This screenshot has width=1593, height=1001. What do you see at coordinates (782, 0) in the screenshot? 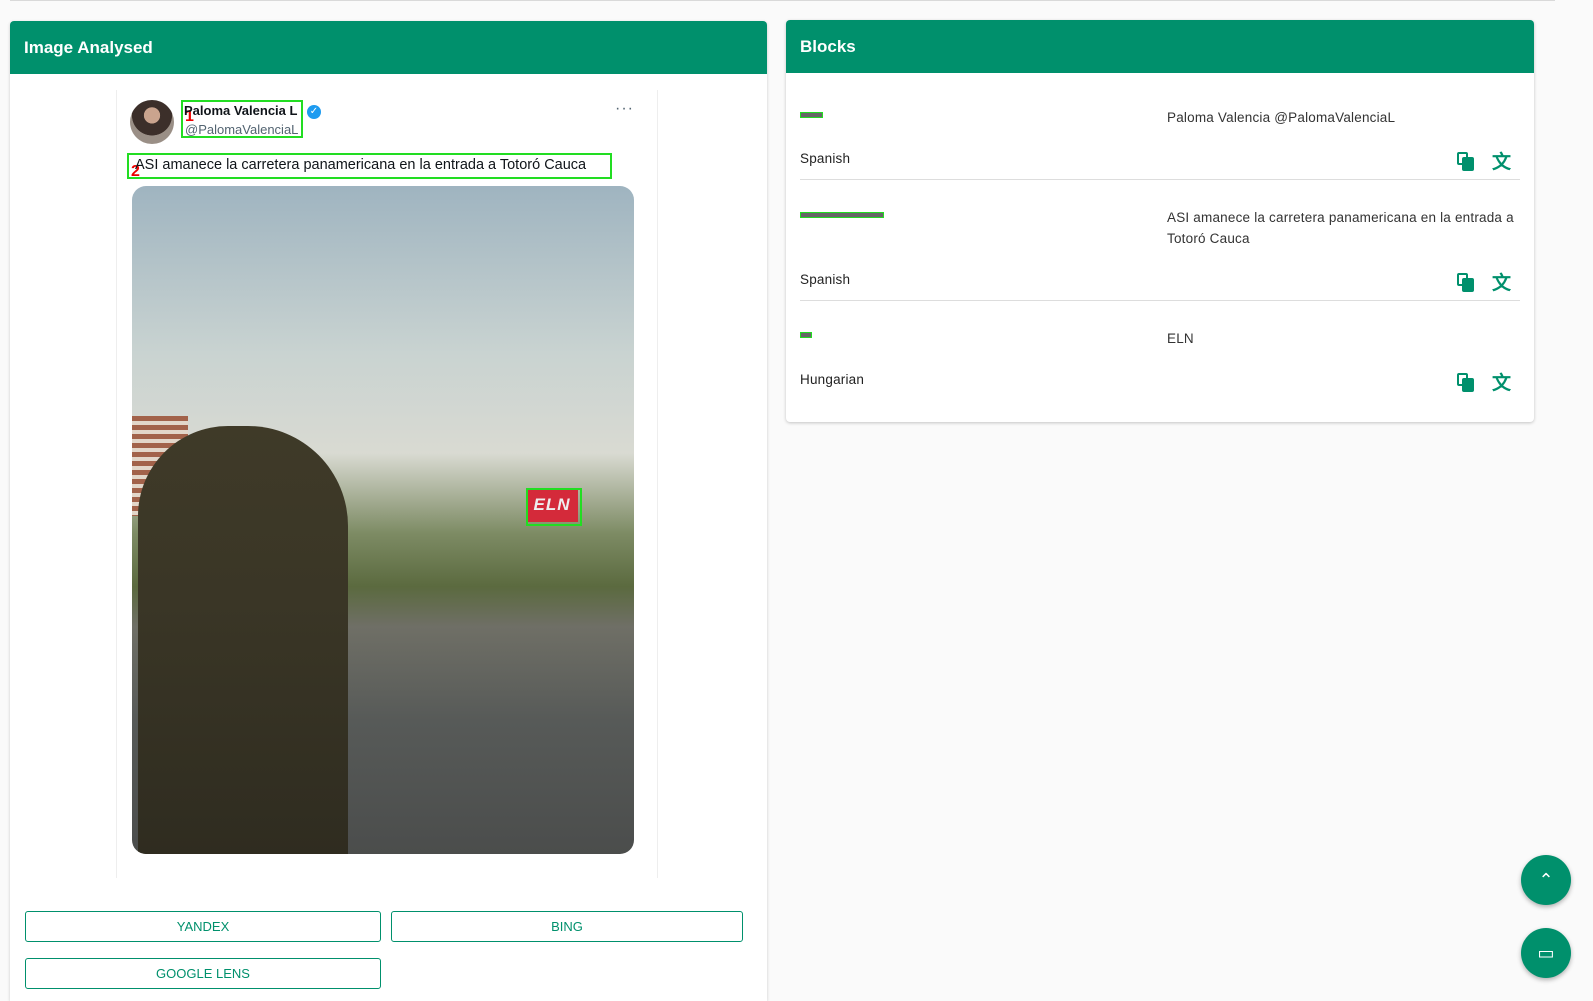
I see `top-divider` at bounding box center [782, 0].